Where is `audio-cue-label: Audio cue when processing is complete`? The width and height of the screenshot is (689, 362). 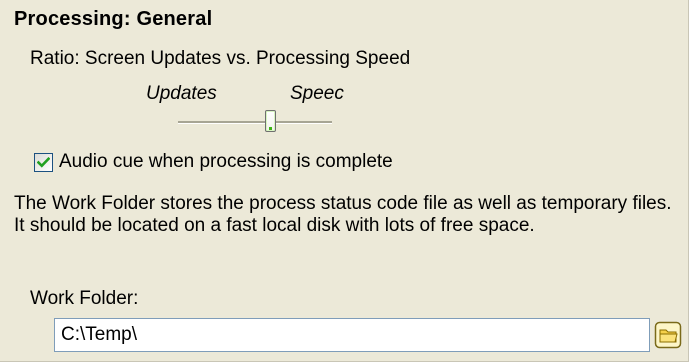
audio-cue-label: Audio cue when processing is complete is located at coordinates (226, 161).